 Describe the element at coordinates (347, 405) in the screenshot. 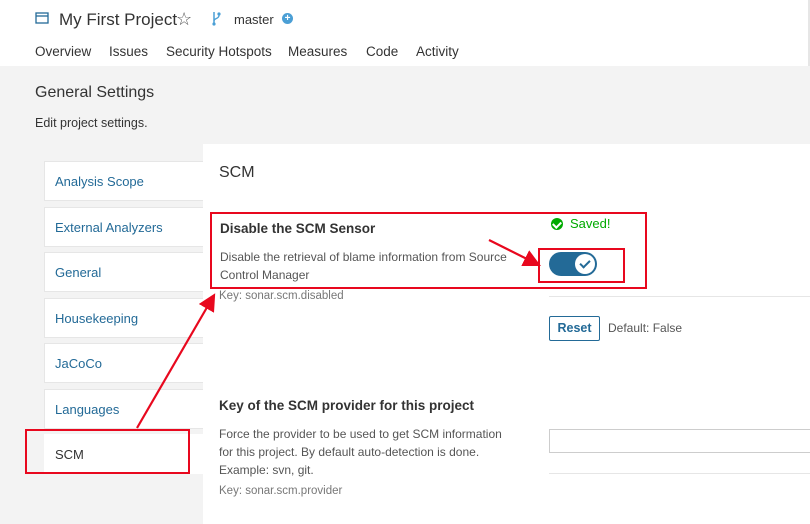

I see `setting-name: Key of the SCM provider for this project` at that location.